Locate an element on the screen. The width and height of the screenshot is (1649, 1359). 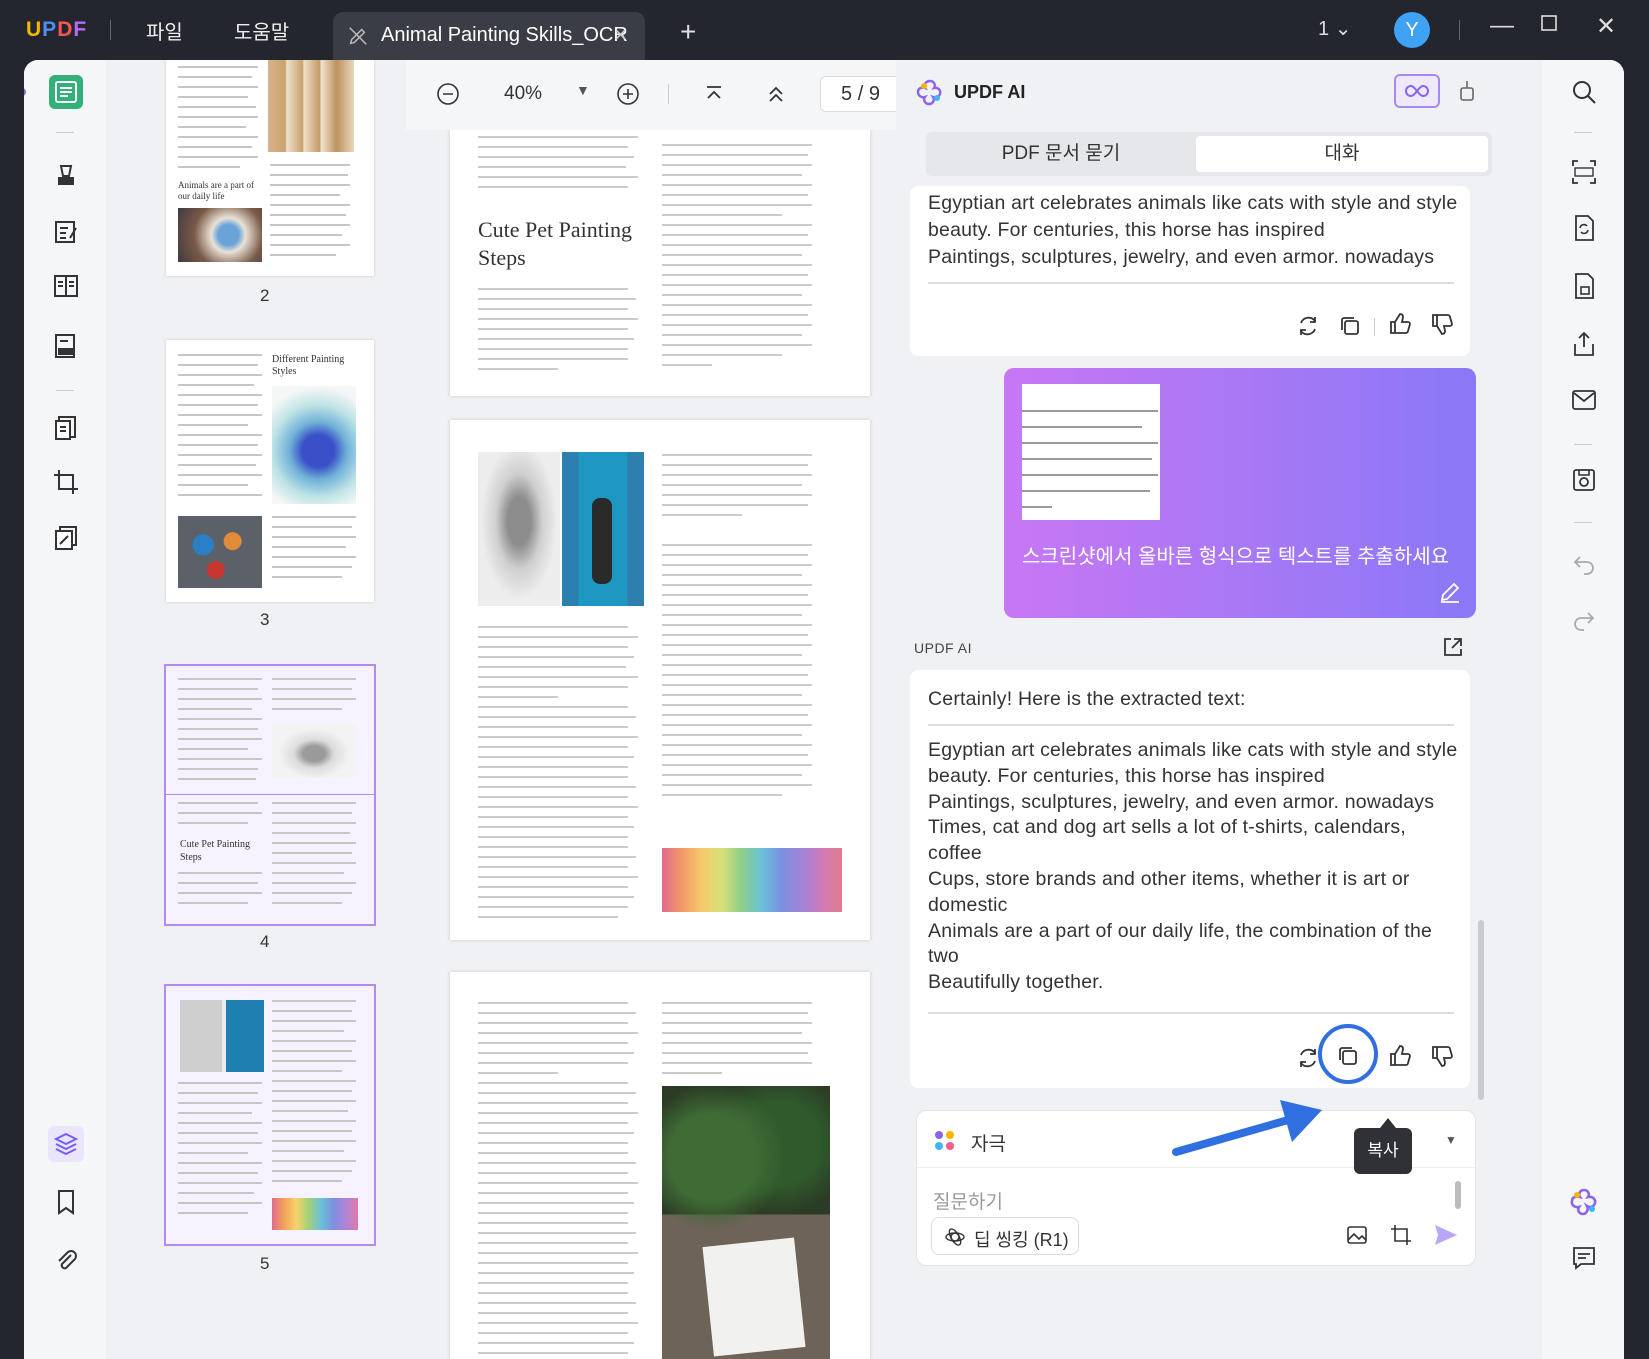
chat-scrollbar is located at coordinates (1481, 1010).